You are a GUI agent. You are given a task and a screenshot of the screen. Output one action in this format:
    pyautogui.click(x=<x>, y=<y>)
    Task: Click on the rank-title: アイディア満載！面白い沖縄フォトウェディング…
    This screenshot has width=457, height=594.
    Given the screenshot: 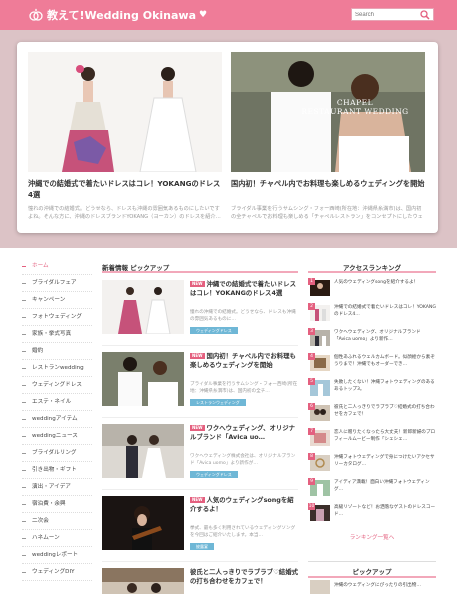 What is the action you would take?
    pyautogui.click(x=385, y=486)
    